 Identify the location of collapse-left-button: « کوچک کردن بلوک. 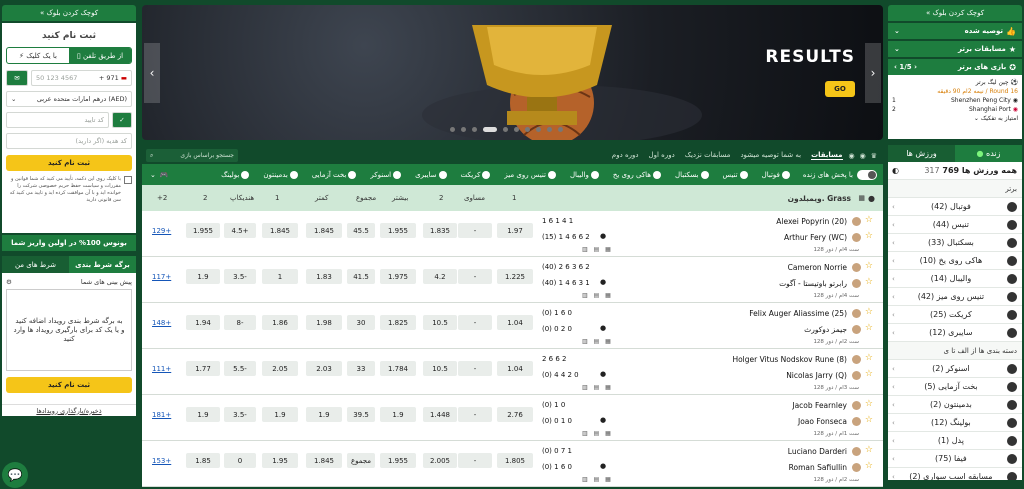
(69, 13).